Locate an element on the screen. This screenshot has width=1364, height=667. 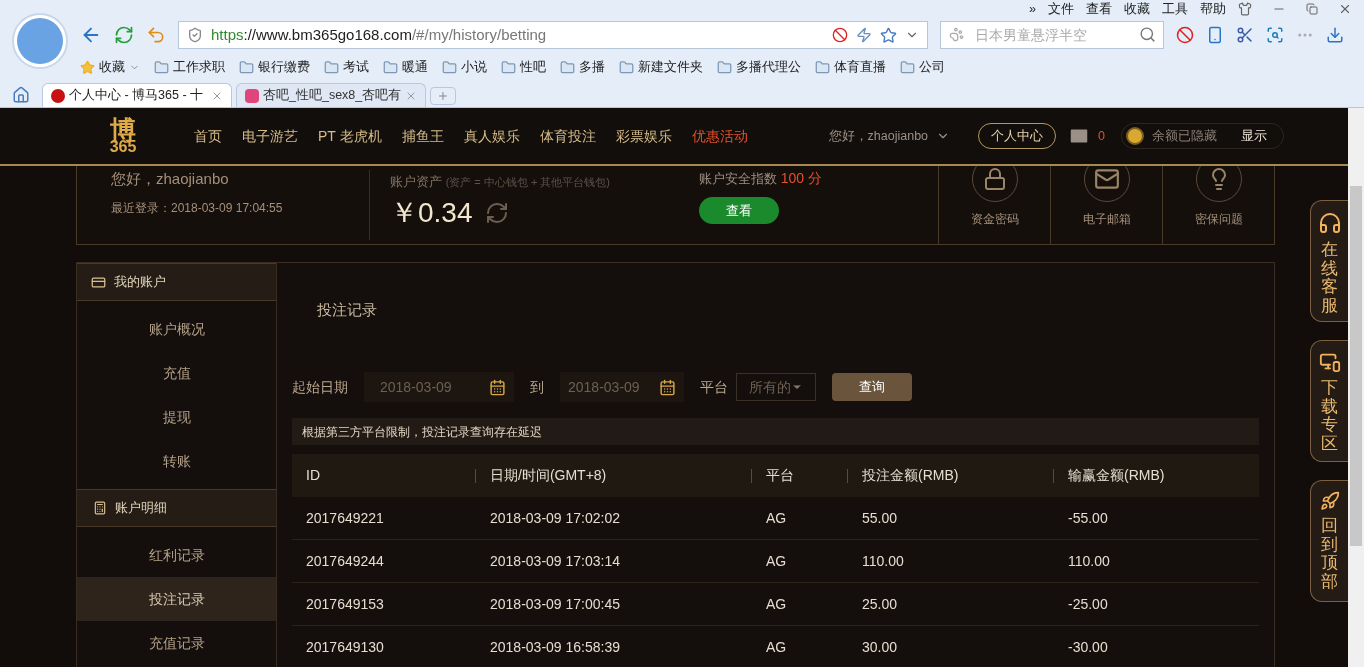
download-icon is located at coordinates (1335, 35).